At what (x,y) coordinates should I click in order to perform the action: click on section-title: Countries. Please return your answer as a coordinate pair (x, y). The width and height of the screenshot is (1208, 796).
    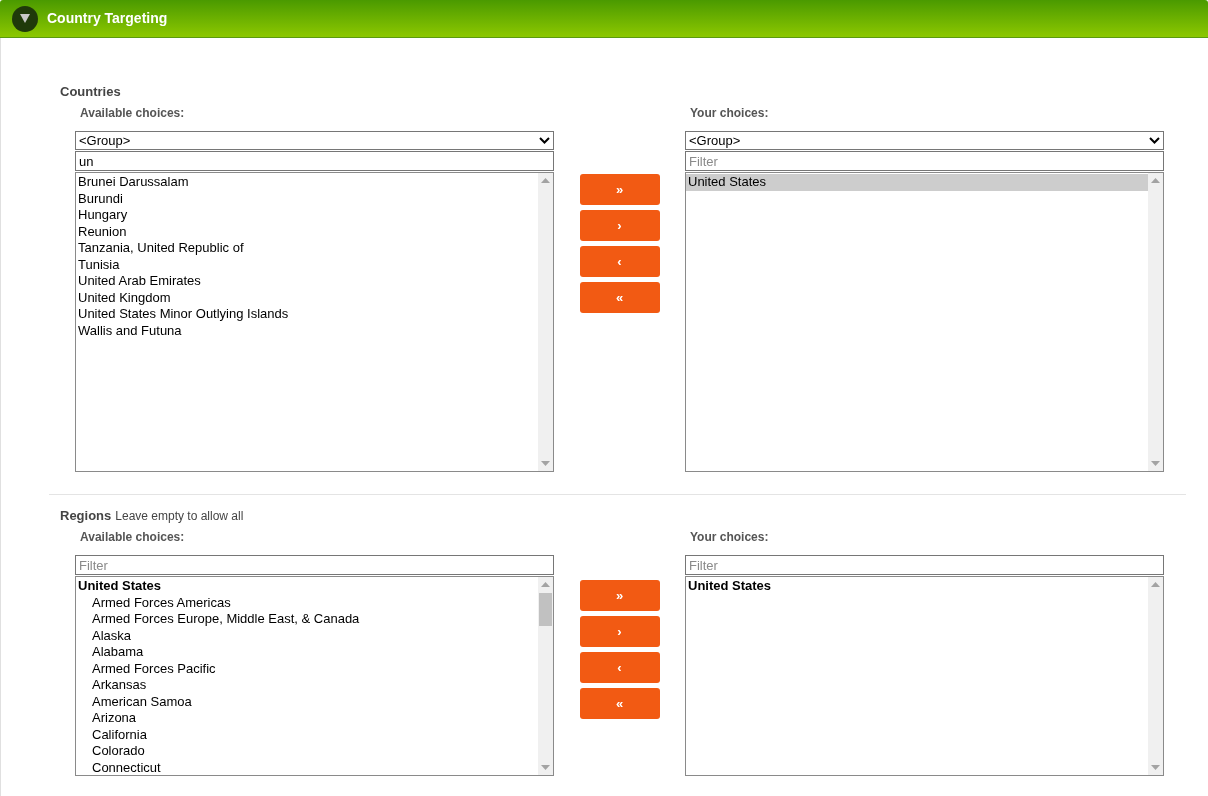
    Looking at the image, I should click on (90, 92).